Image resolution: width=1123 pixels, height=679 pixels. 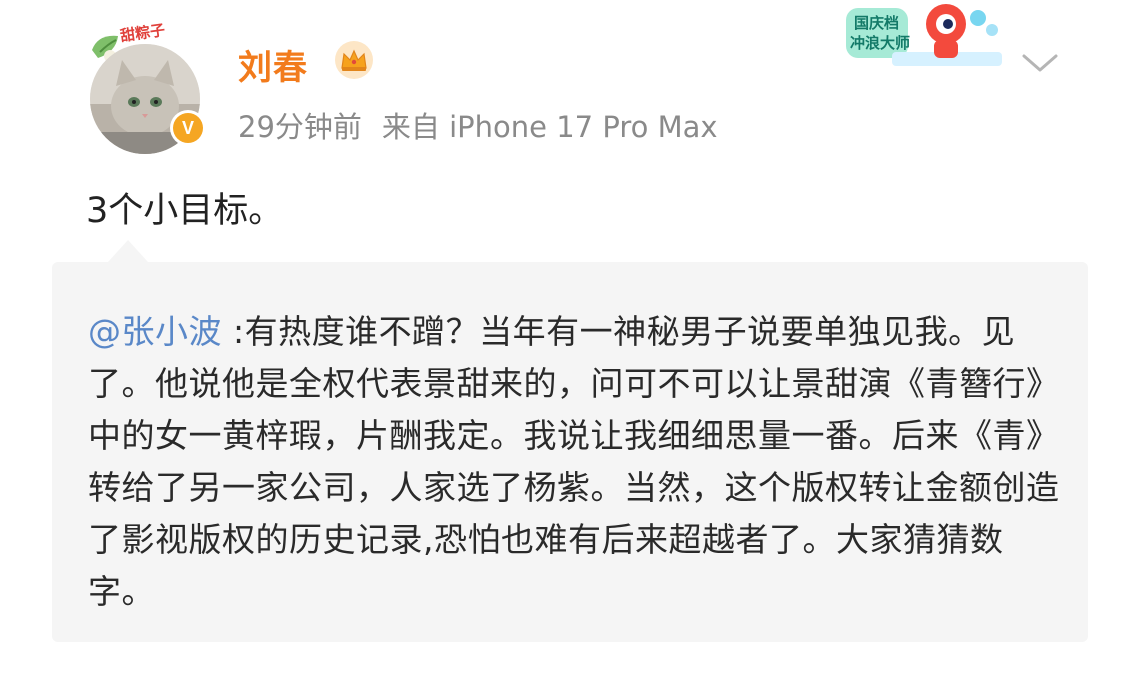 What do you see at coordinates (300, 127) in the screenshot?
I see `post-time: 29分钟前` at bounding box center [300, 127].